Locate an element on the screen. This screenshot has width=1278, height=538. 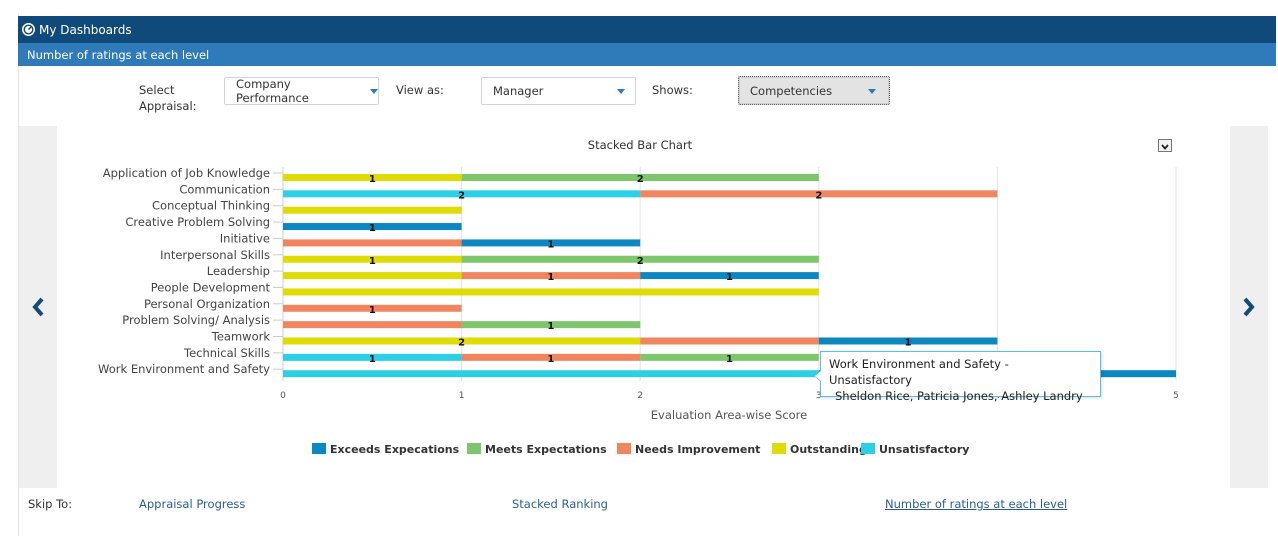
y-category-label: Problem Solving/ Analysis is located at coordinates (196, 320).